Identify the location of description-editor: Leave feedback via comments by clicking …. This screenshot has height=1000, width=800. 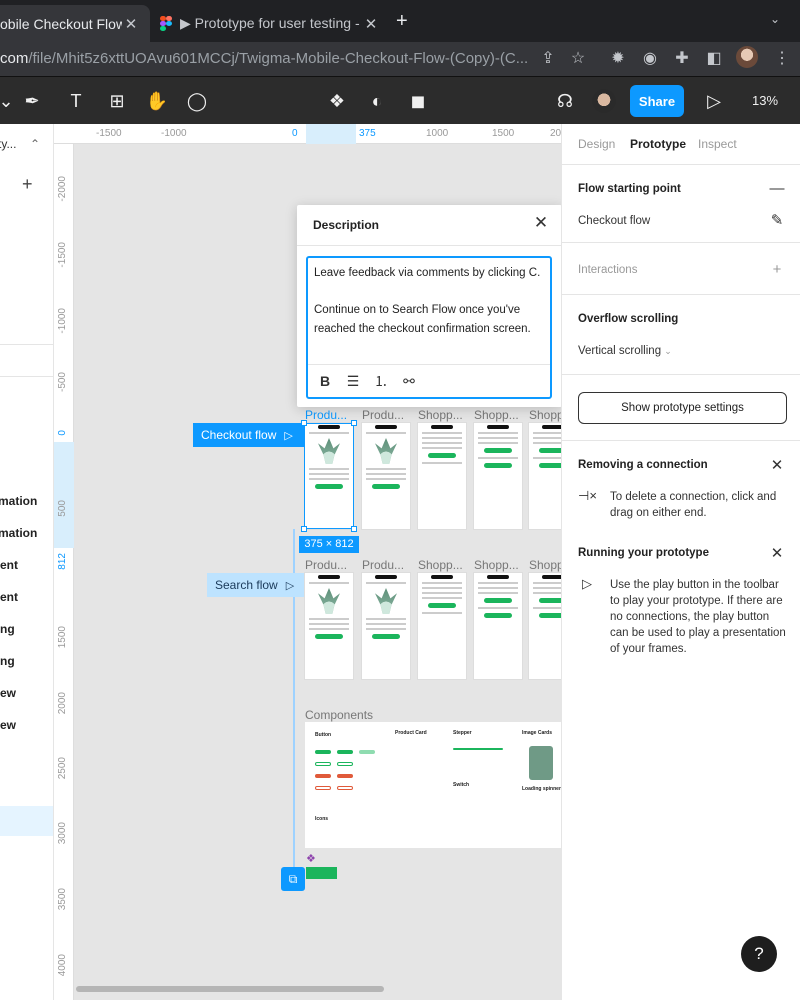
(429, 327).